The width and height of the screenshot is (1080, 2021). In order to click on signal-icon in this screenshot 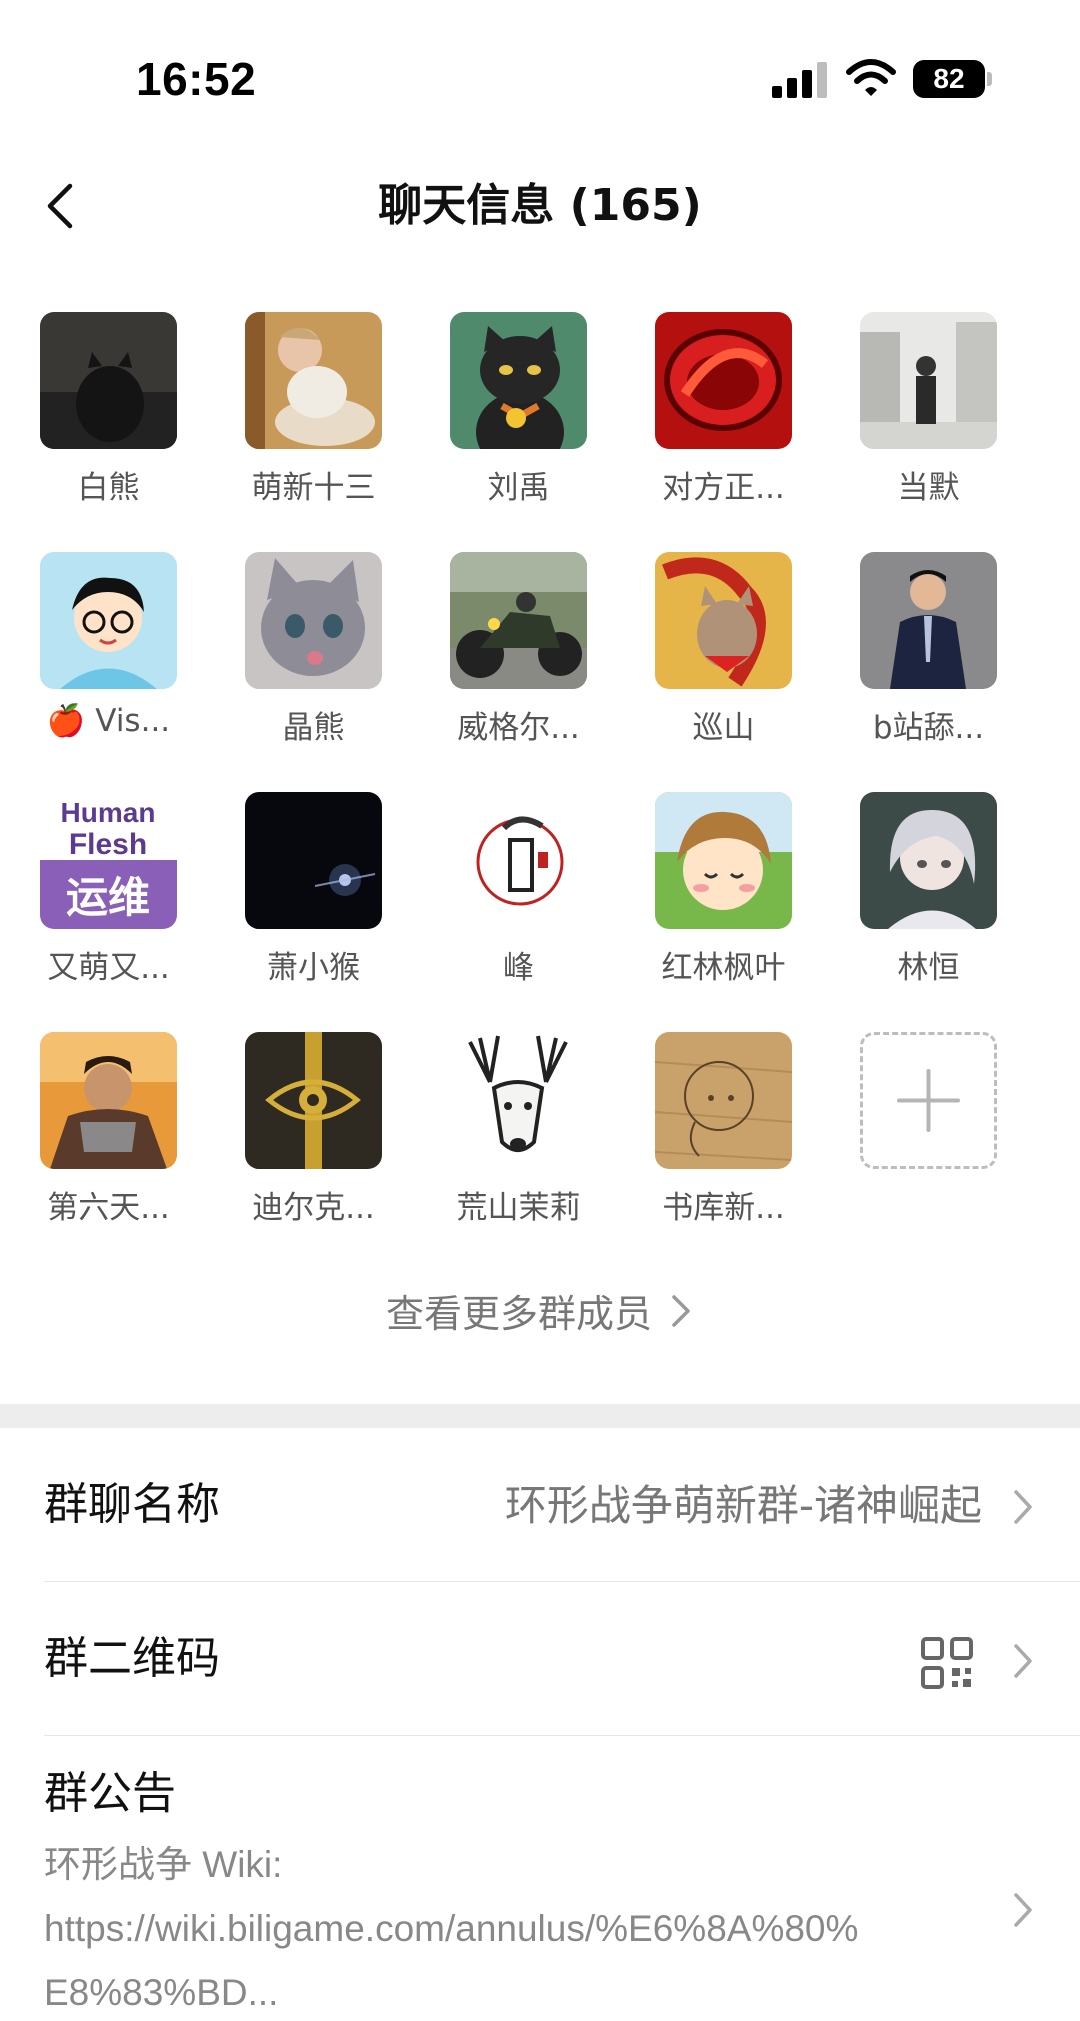, I will do `click(799, 80)`.